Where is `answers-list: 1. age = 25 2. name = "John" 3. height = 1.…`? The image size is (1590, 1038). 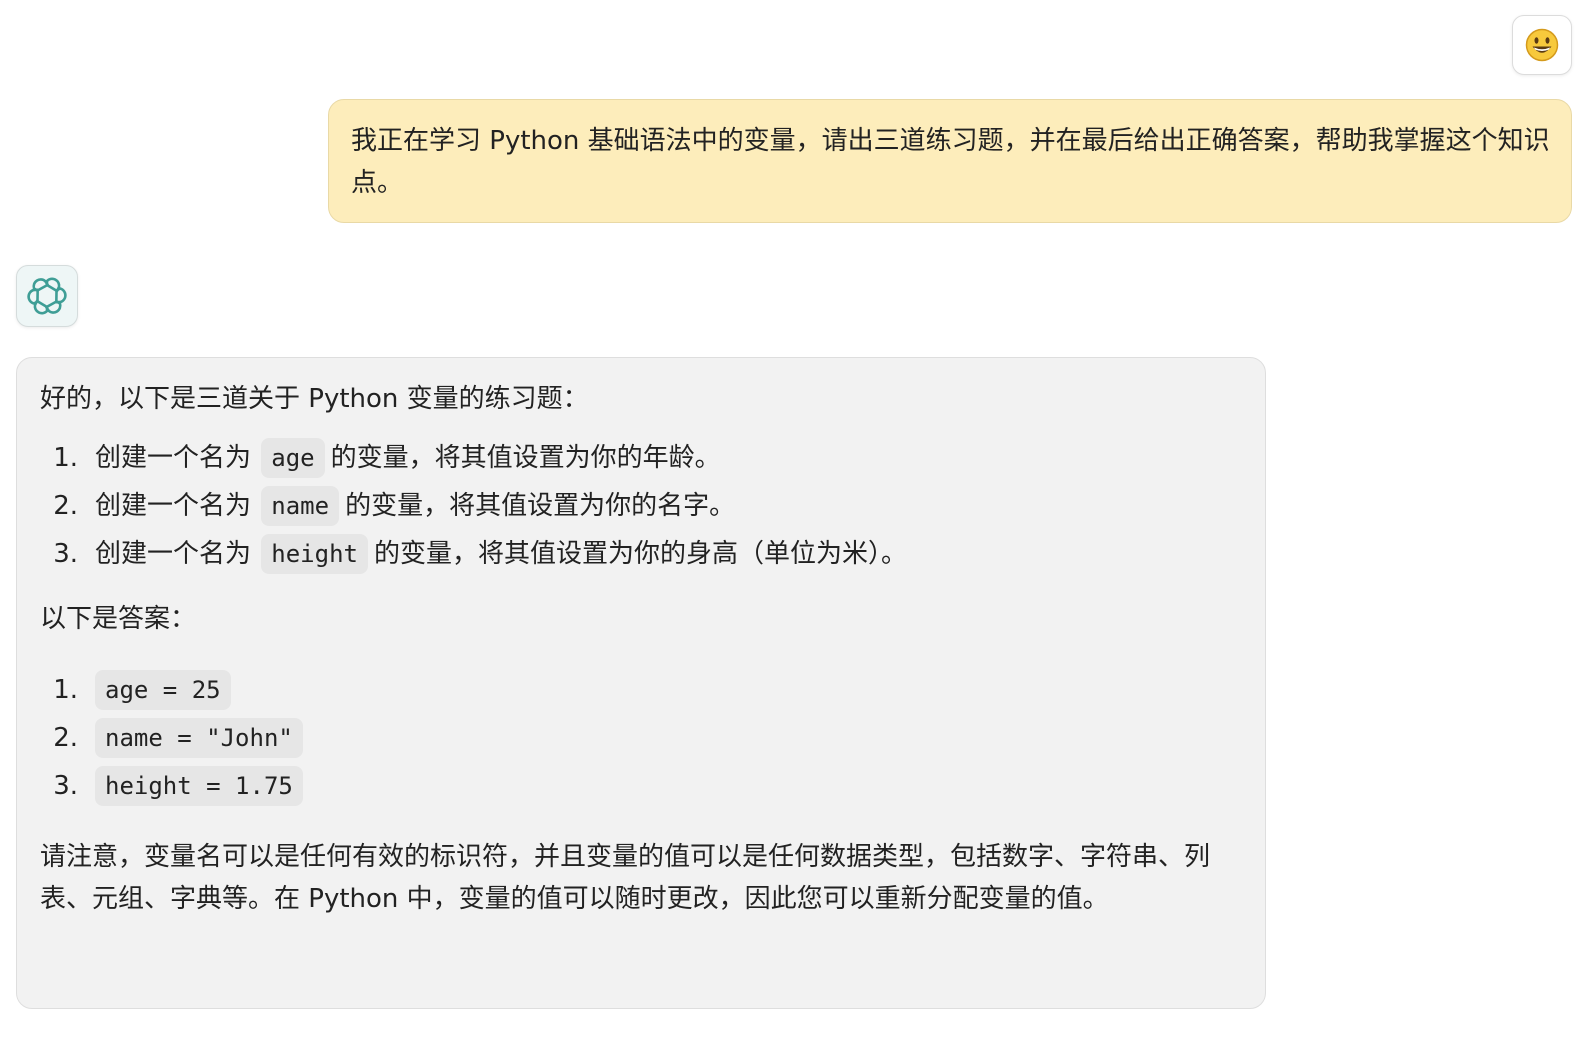
answers-list: 1. age = 25 2. name = "John" 3. height = 1.… is located at coordinates (641, 738).